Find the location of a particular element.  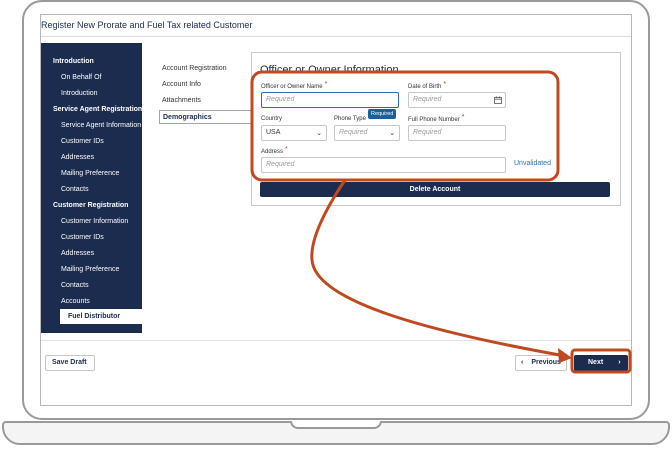

nav-item-addresses: Addresses is located at coordinates (77, 157).